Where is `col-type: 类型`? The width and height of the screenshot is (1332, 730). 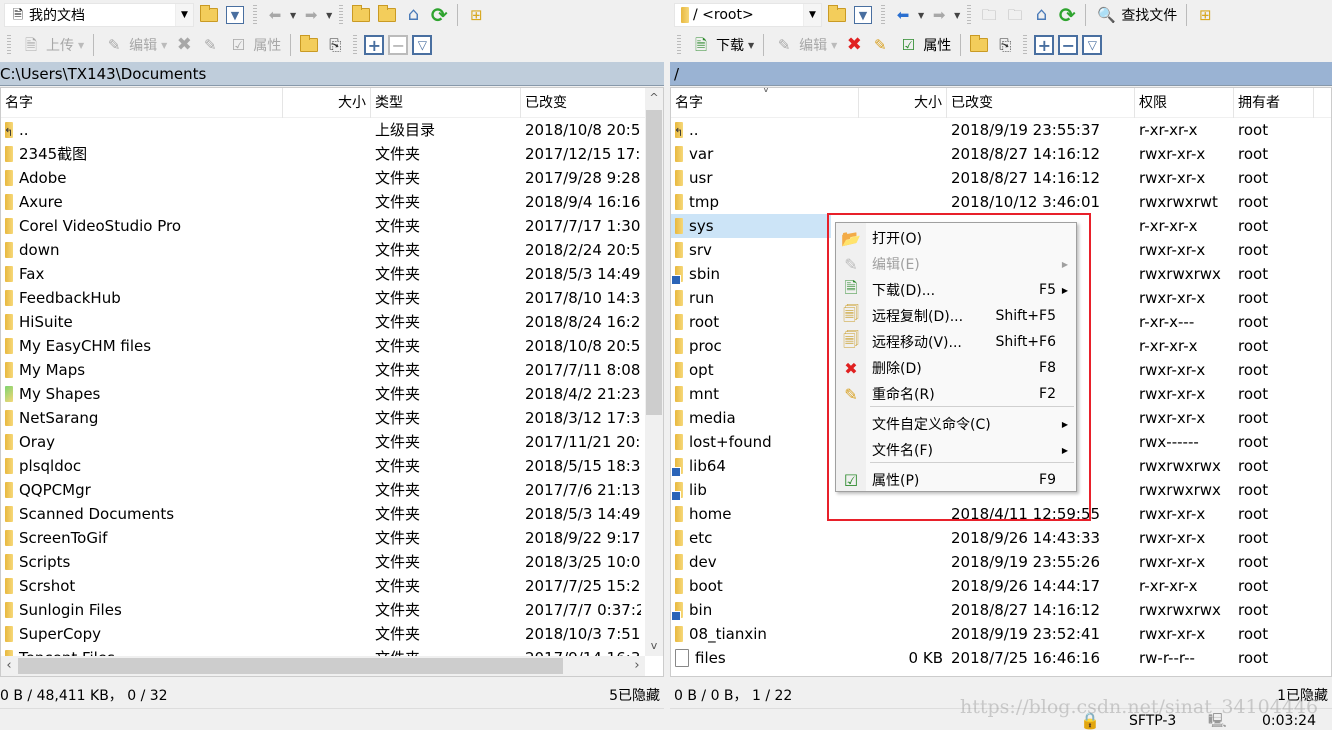 col-type: 类型 is located at coordinates (446, 103).